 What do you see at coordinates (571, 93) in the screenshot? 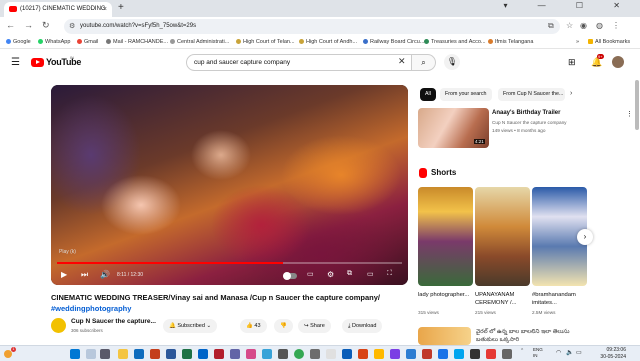
I see `chips-next-icon: ›` at bounding box center [571, 93].